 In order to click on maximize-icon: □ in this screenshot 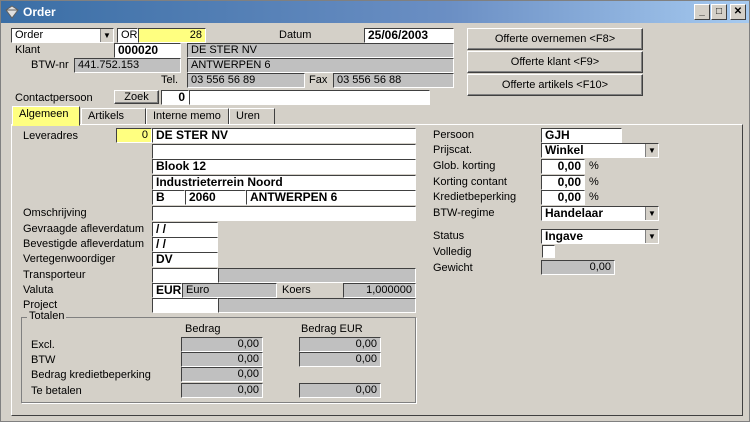, I will do `click(719, 12)`.